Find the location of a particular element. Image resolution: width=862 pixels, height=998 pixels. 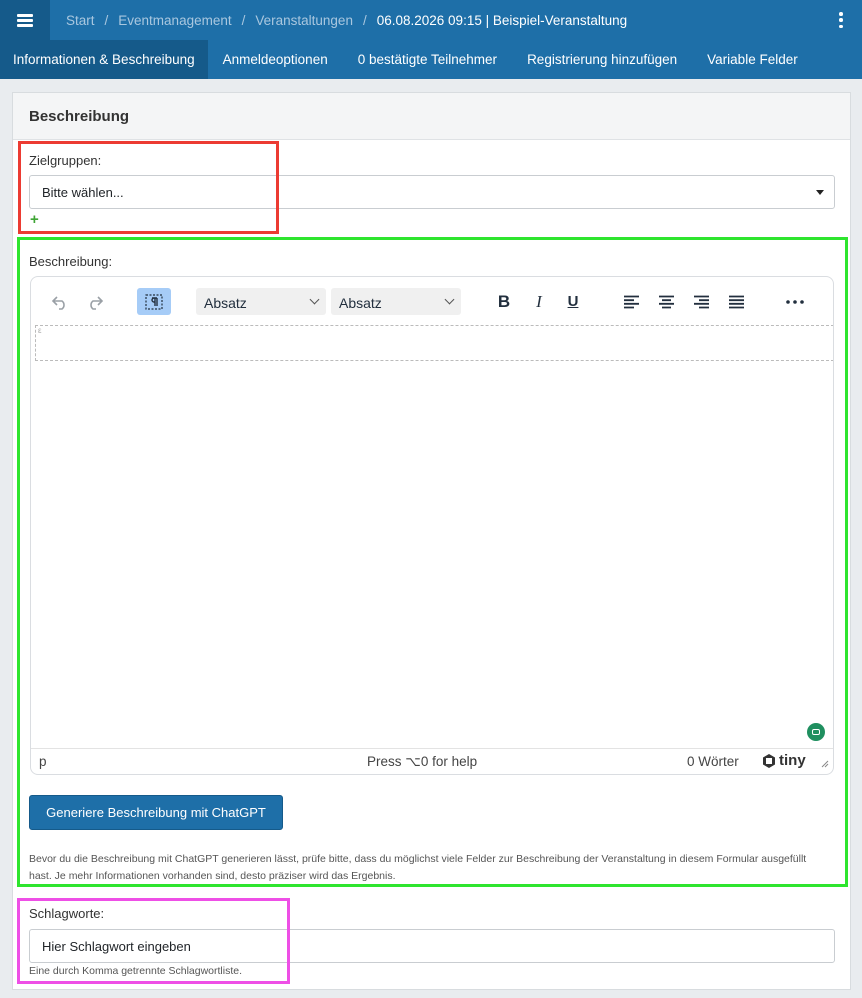

tab-variable-felder: Variable Felder is located at coordinates (752, 59).